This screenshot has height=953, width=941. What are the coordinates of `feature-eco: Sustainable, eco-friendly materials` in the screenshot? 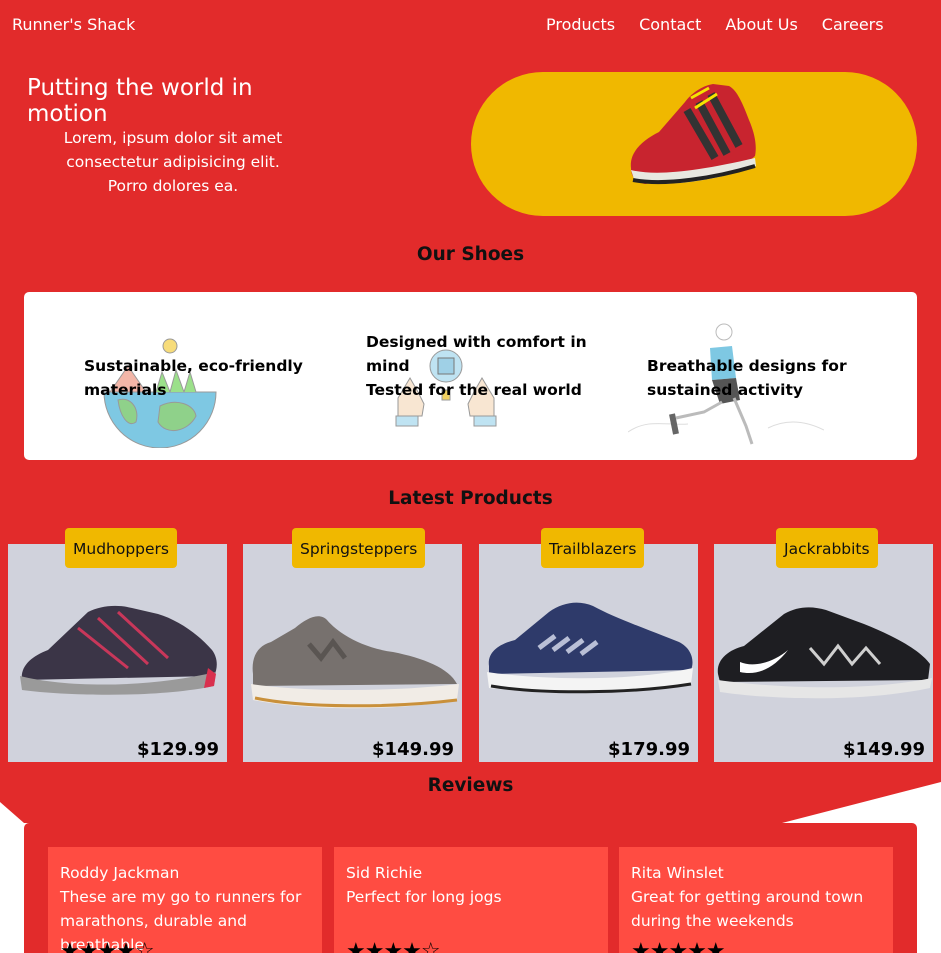 It's located at (193, 378).